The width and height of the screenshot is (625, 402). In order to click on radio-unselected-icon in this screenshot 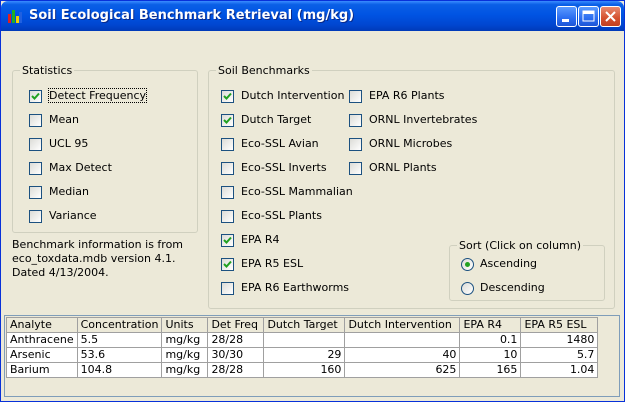, I will do `click(467, 288)`.